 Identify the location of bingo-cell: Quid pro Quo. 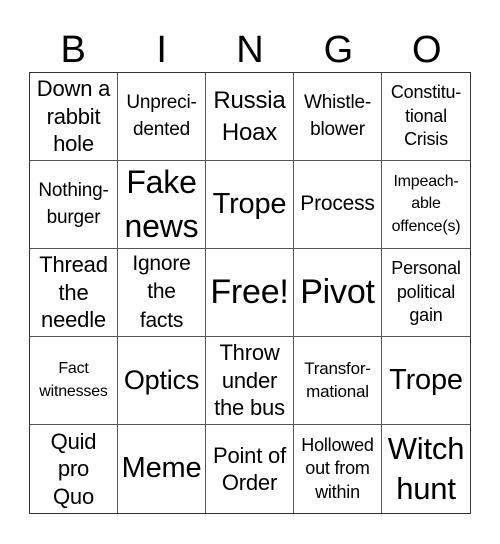
(74, 469).